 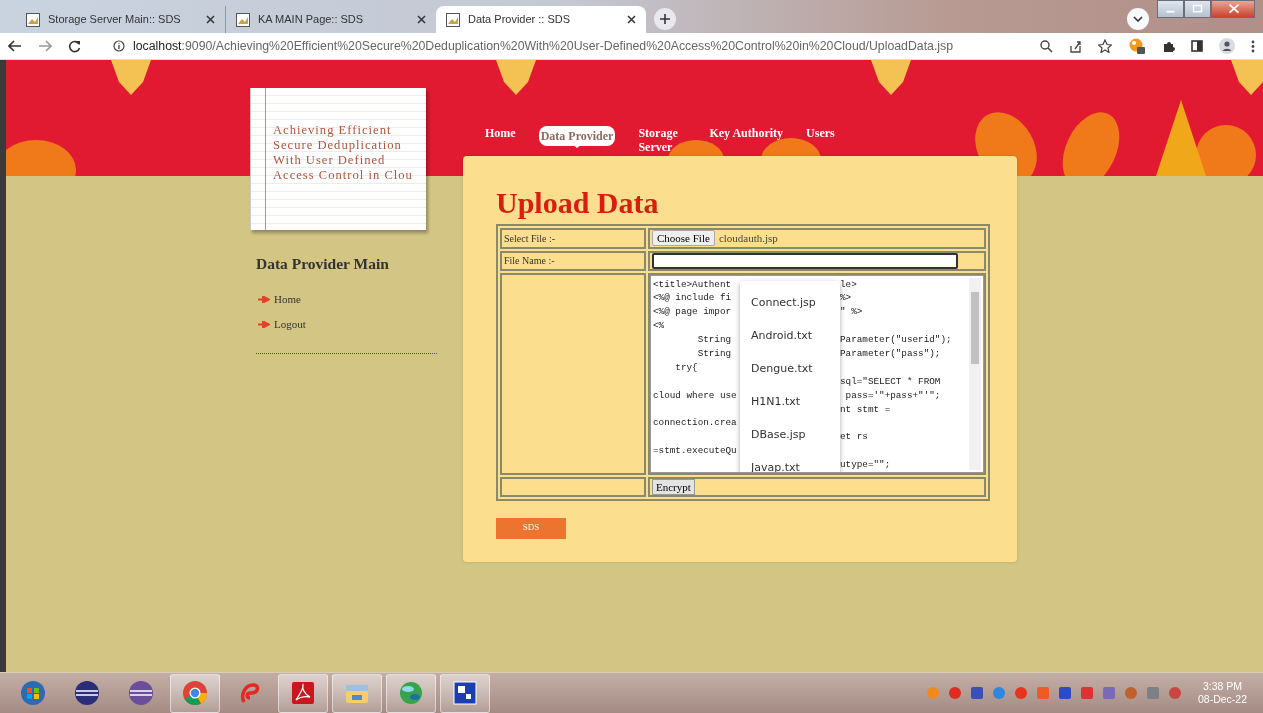 What do you see at coordinates (695, 451) in the screenshot?
I see `code-text: =stmt.executeQu` at bounding box center [695, 451].